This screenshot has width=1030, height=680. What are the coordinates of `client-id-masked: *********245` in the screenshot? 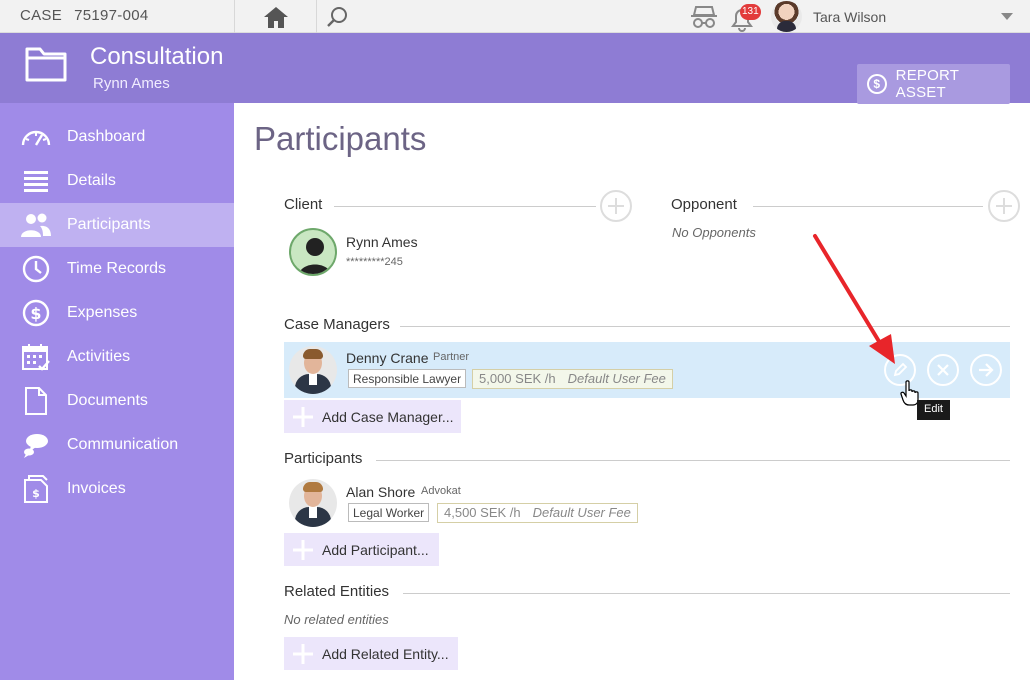 It's located at (374, 262).